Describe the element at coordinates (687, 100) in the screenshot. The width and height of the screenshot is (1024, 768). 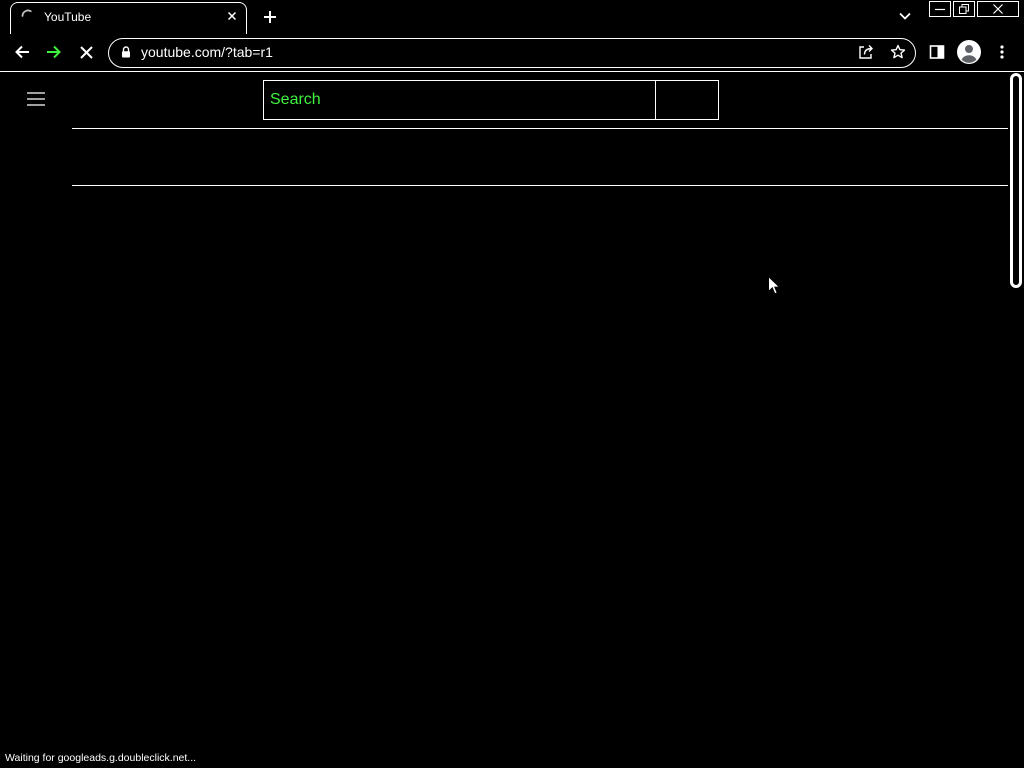
I see `search-button` at that location.